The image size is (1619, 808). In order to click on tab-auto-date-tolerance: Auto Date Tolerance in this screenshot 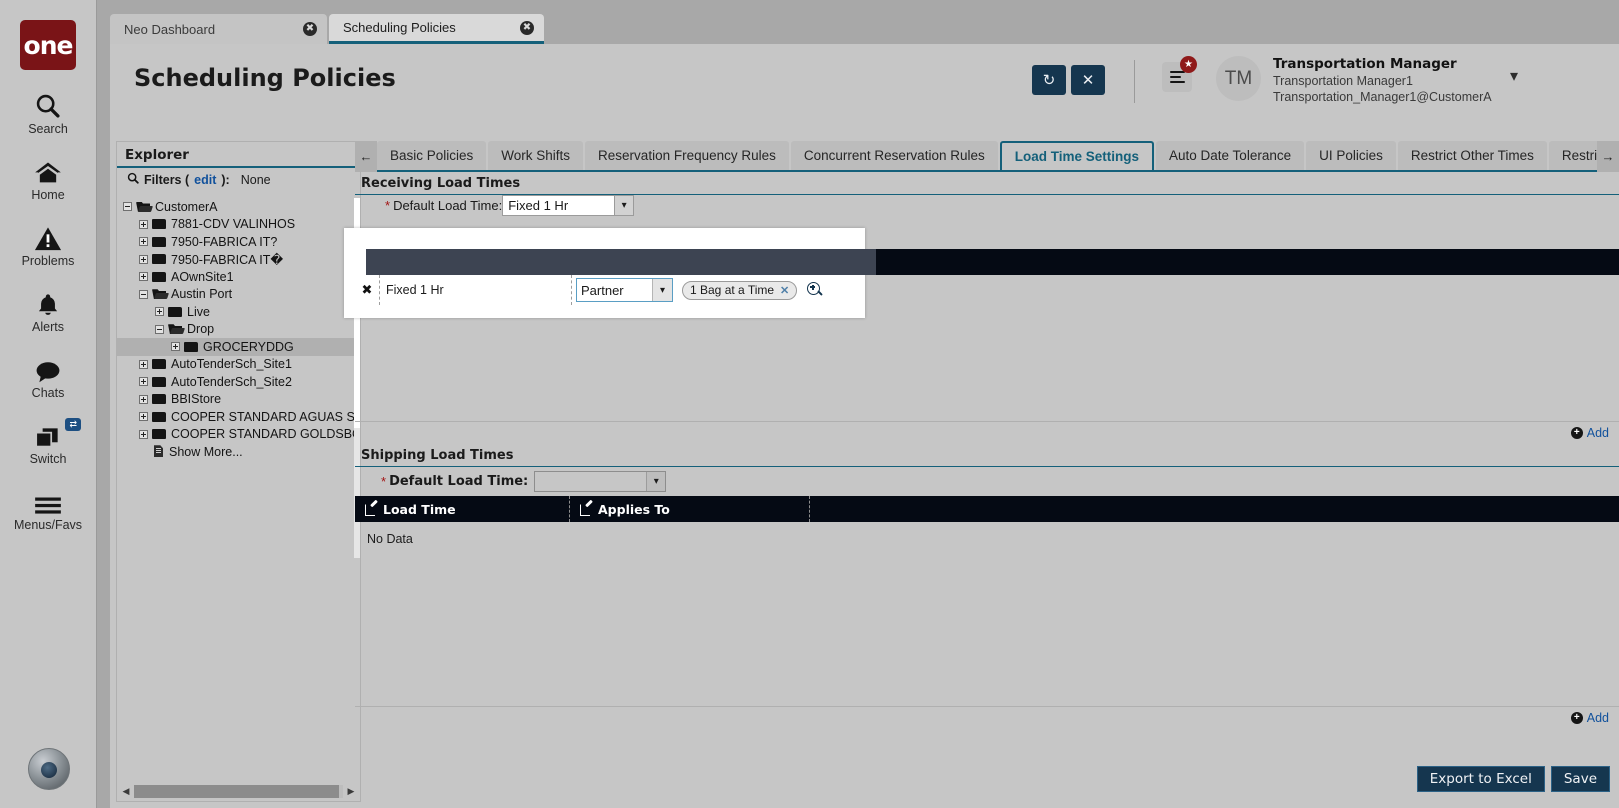, I will do `click(1230, 155)`.